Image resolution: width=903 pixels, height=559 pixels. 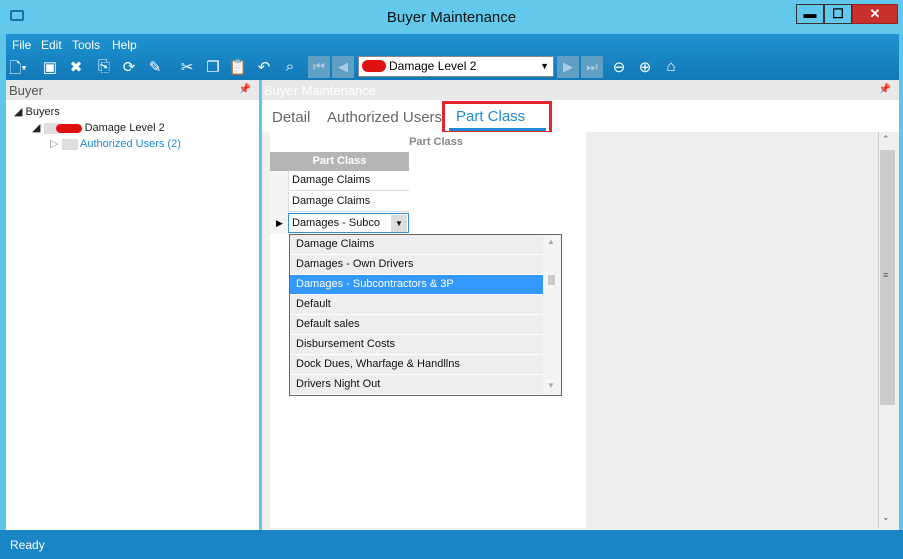 I want to click on dropdown-option: Default, so click(x=416, y=305).